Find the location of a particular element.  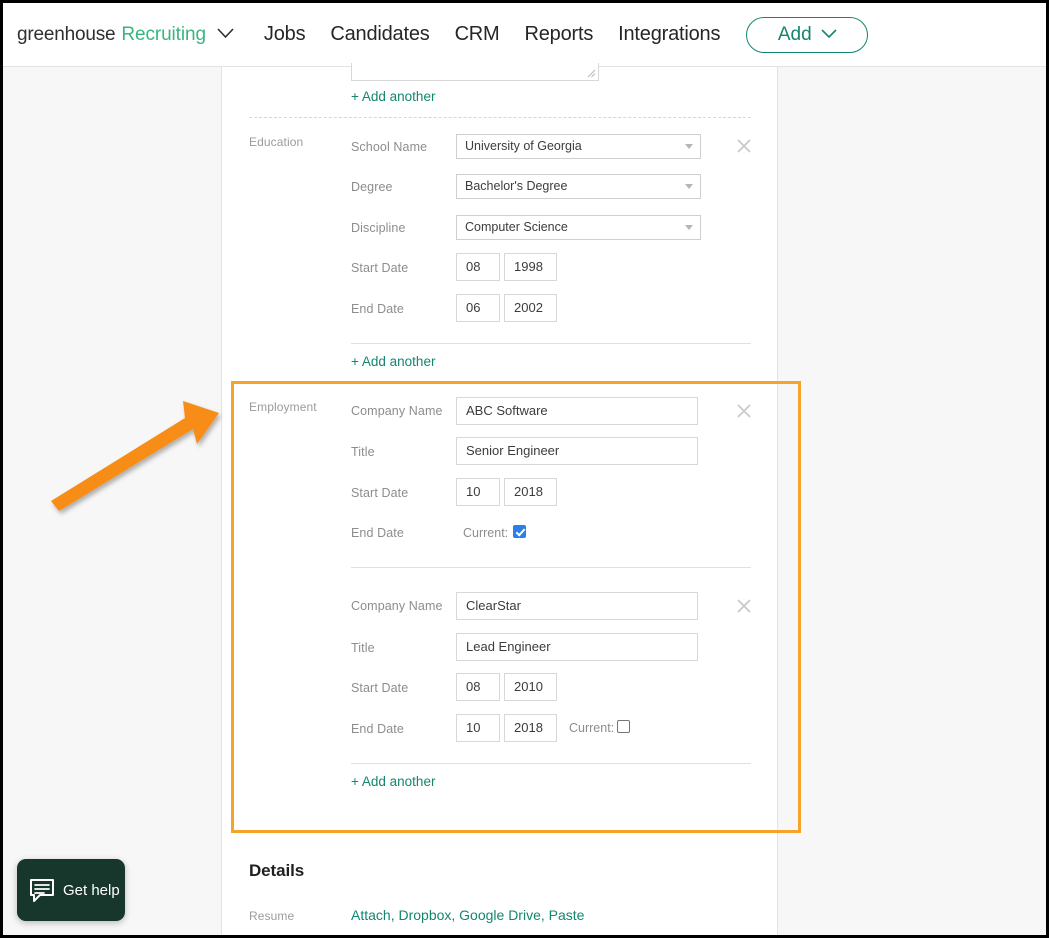

select-degree-value: Bachelor's Degree is located at coordinates (516, 186).